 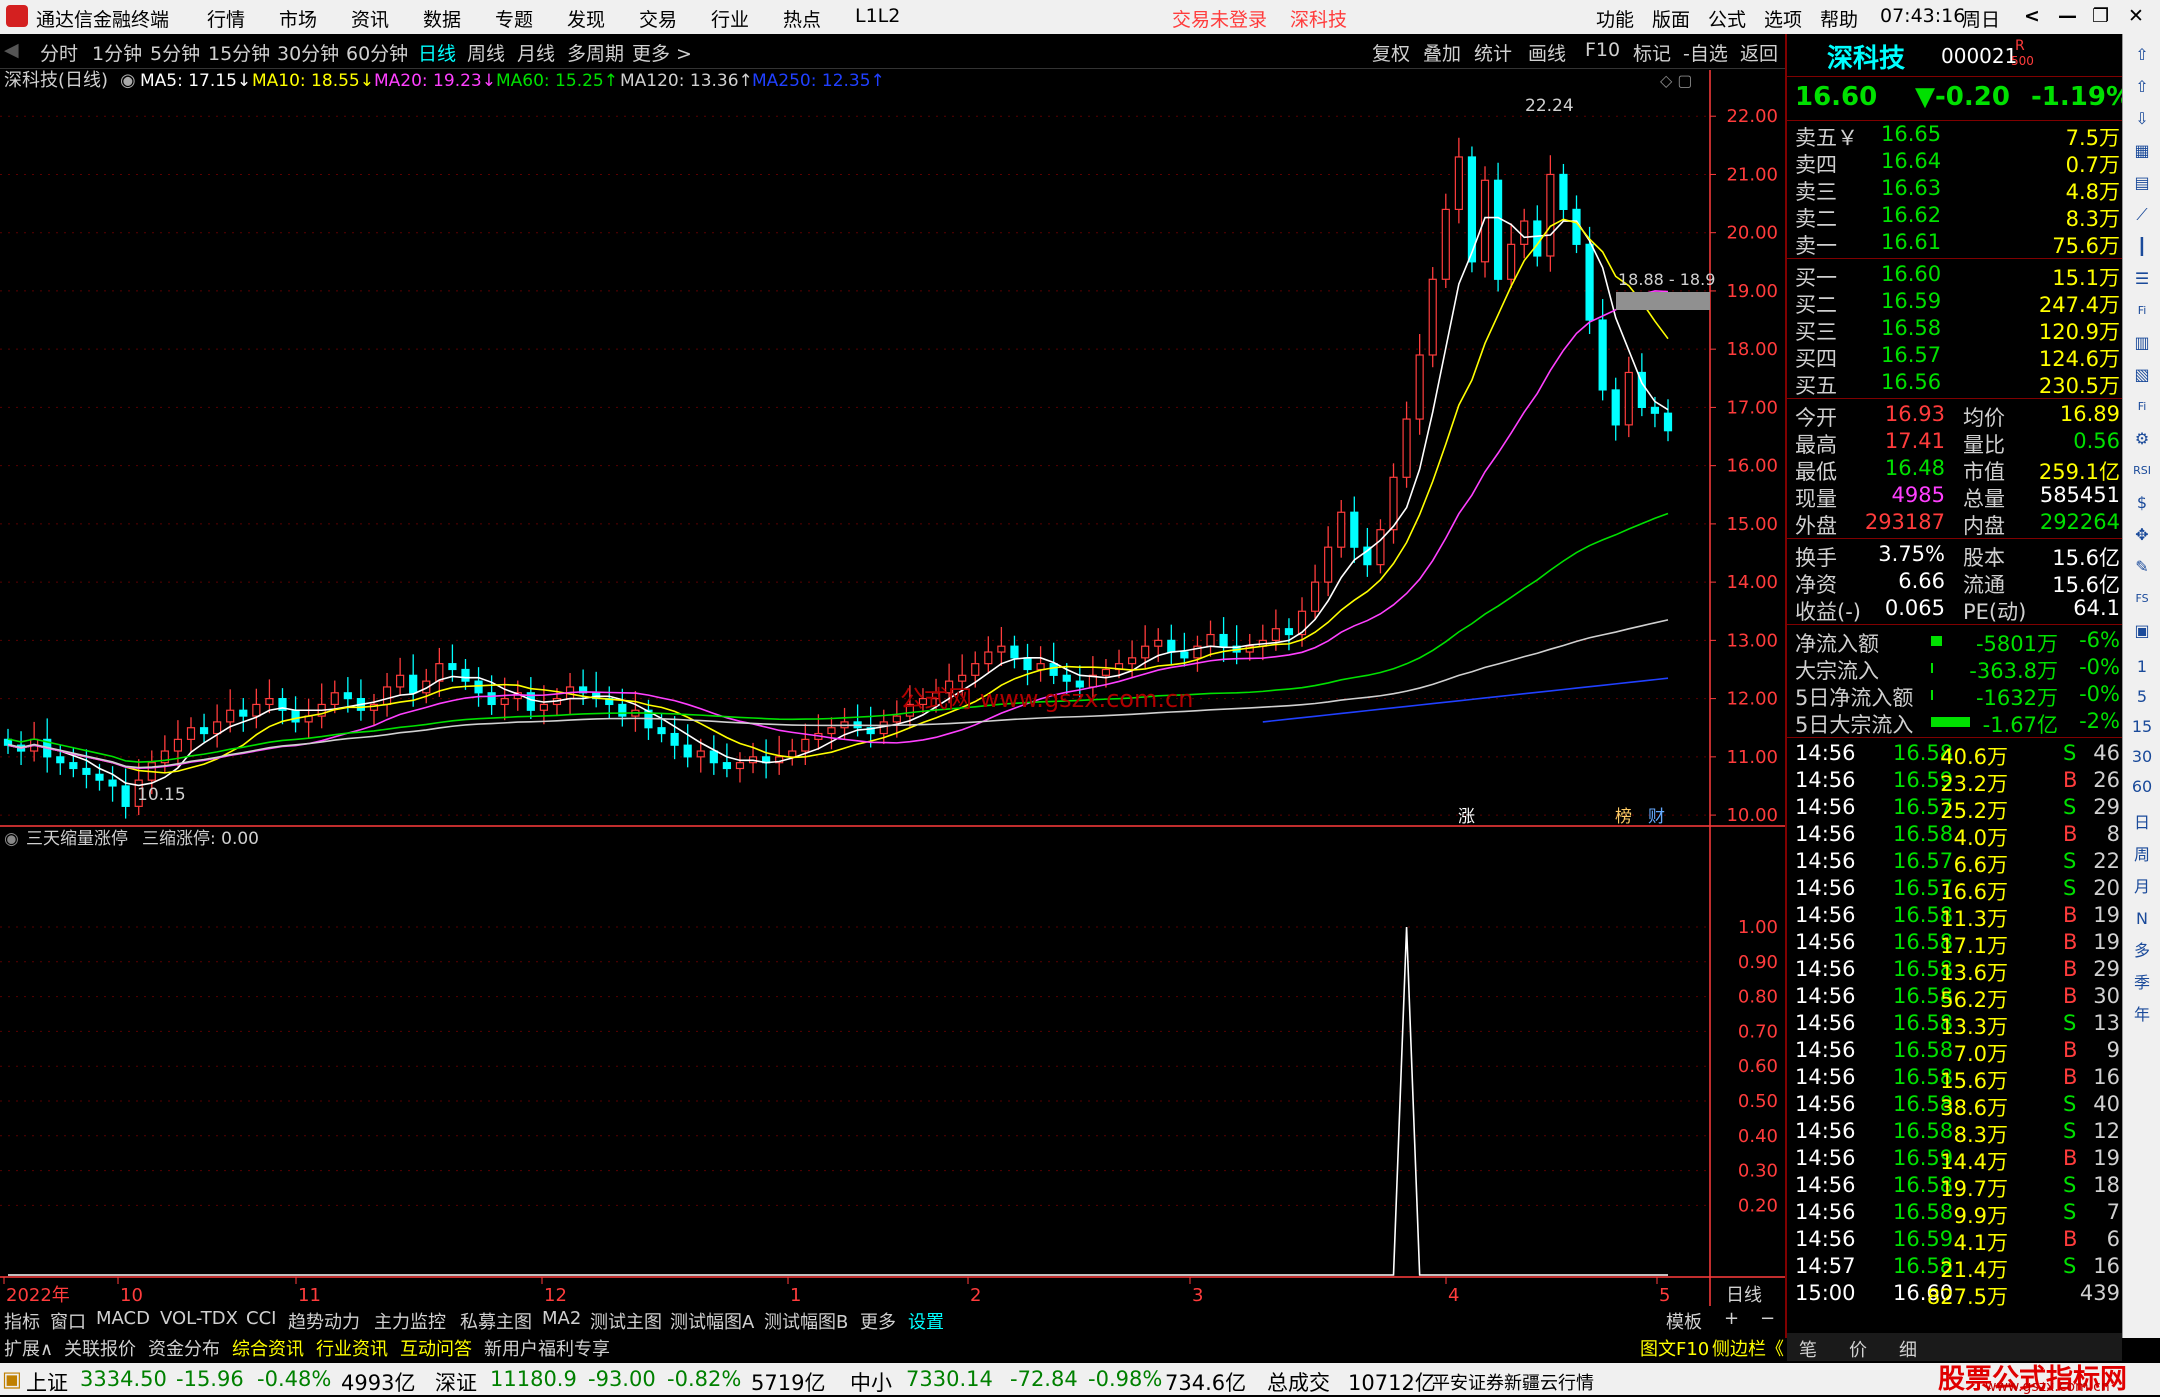 What do you see at coordinates (2142, 247) in the screenshot?
I see `candle-icon: ┃` at bounding box center [2142, 247].